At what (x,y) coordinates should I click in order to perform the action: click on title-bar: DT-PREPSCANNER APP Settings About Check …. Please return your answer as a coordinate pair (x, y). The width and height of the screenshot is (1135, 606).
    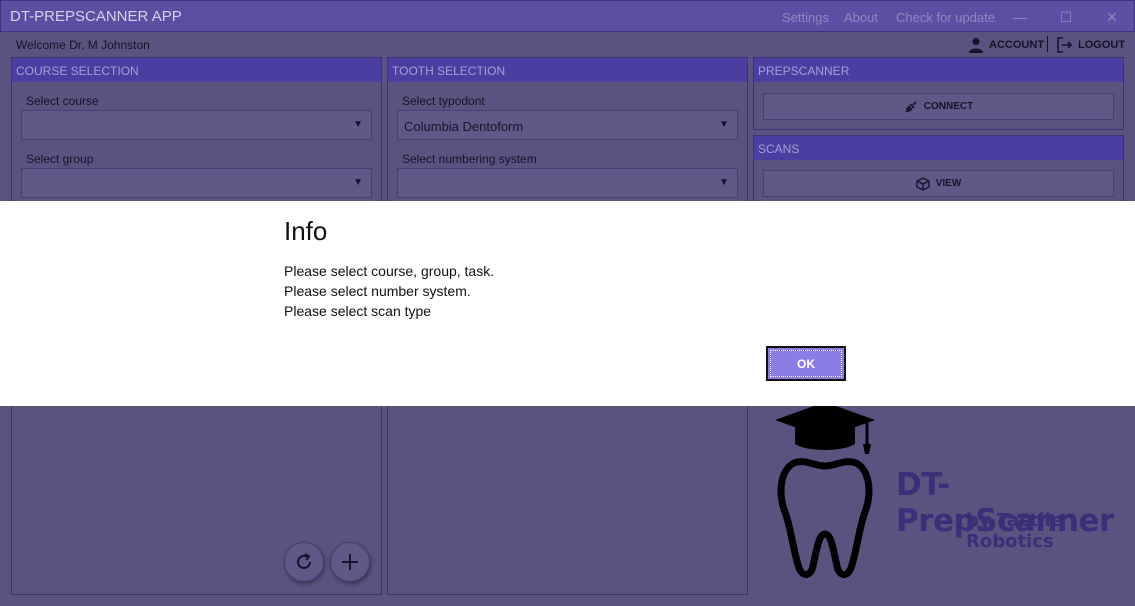
    Looking at the image, I should click on (567, 16).